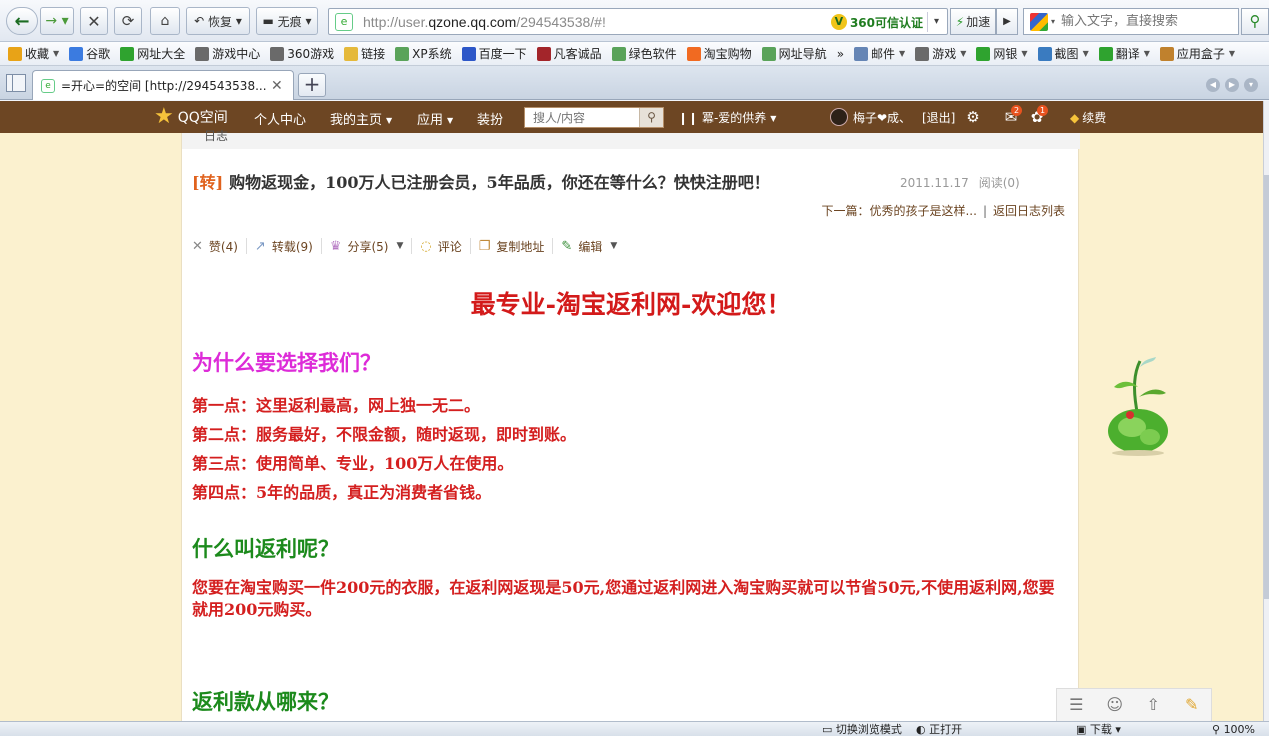 This screenshot has width=1269, height=736. I want to click on favorite-item: 凡客诚品, so click(569, 54).